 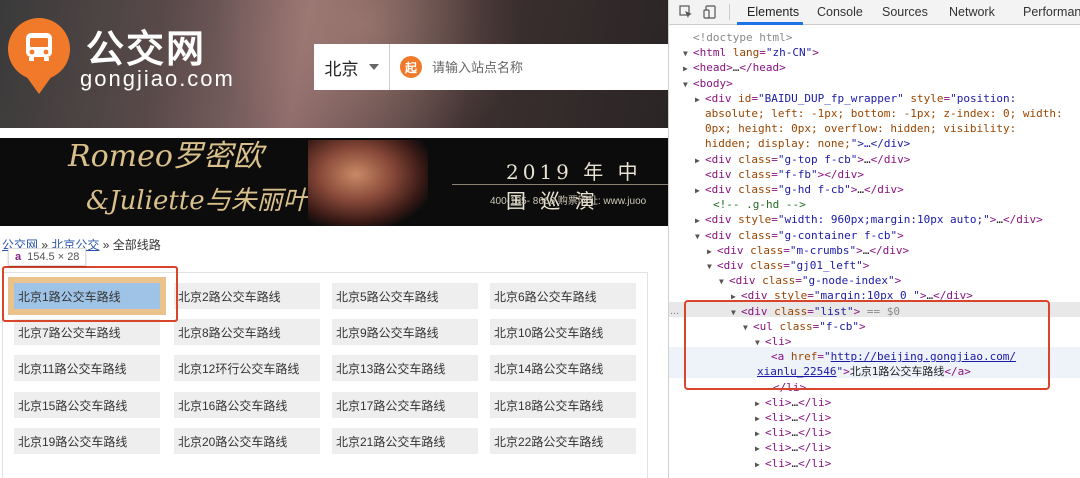 I want to click on tab-sources: Sources, so click(x=905, y=12).